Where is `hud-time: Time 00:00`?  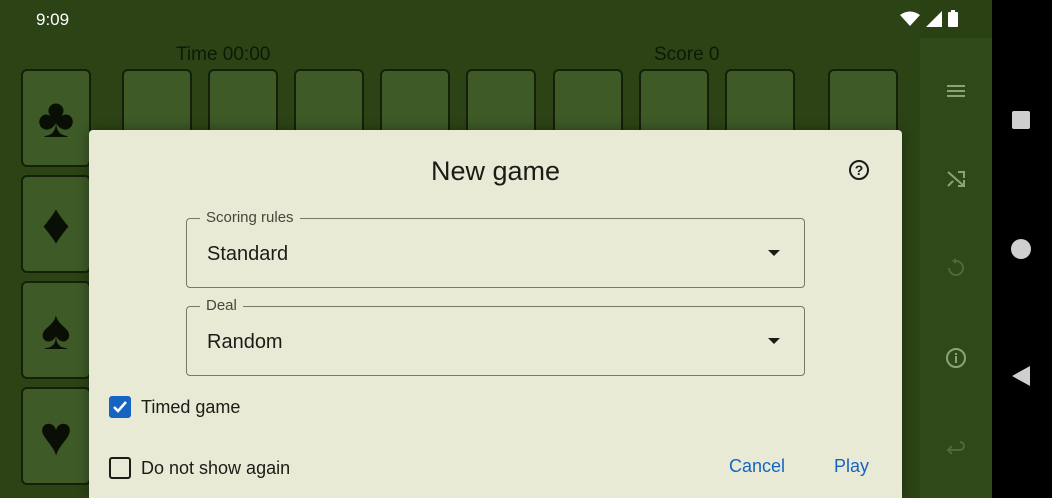
hud-time: Time 00:00 is located at coordinates (223, 54).